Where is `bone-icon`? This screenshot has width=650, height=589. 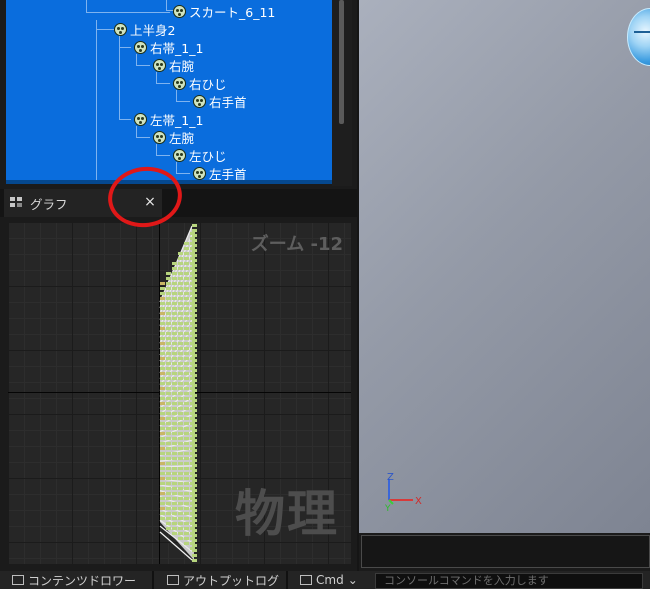 bone-icon is located at coordinates (120, 29).